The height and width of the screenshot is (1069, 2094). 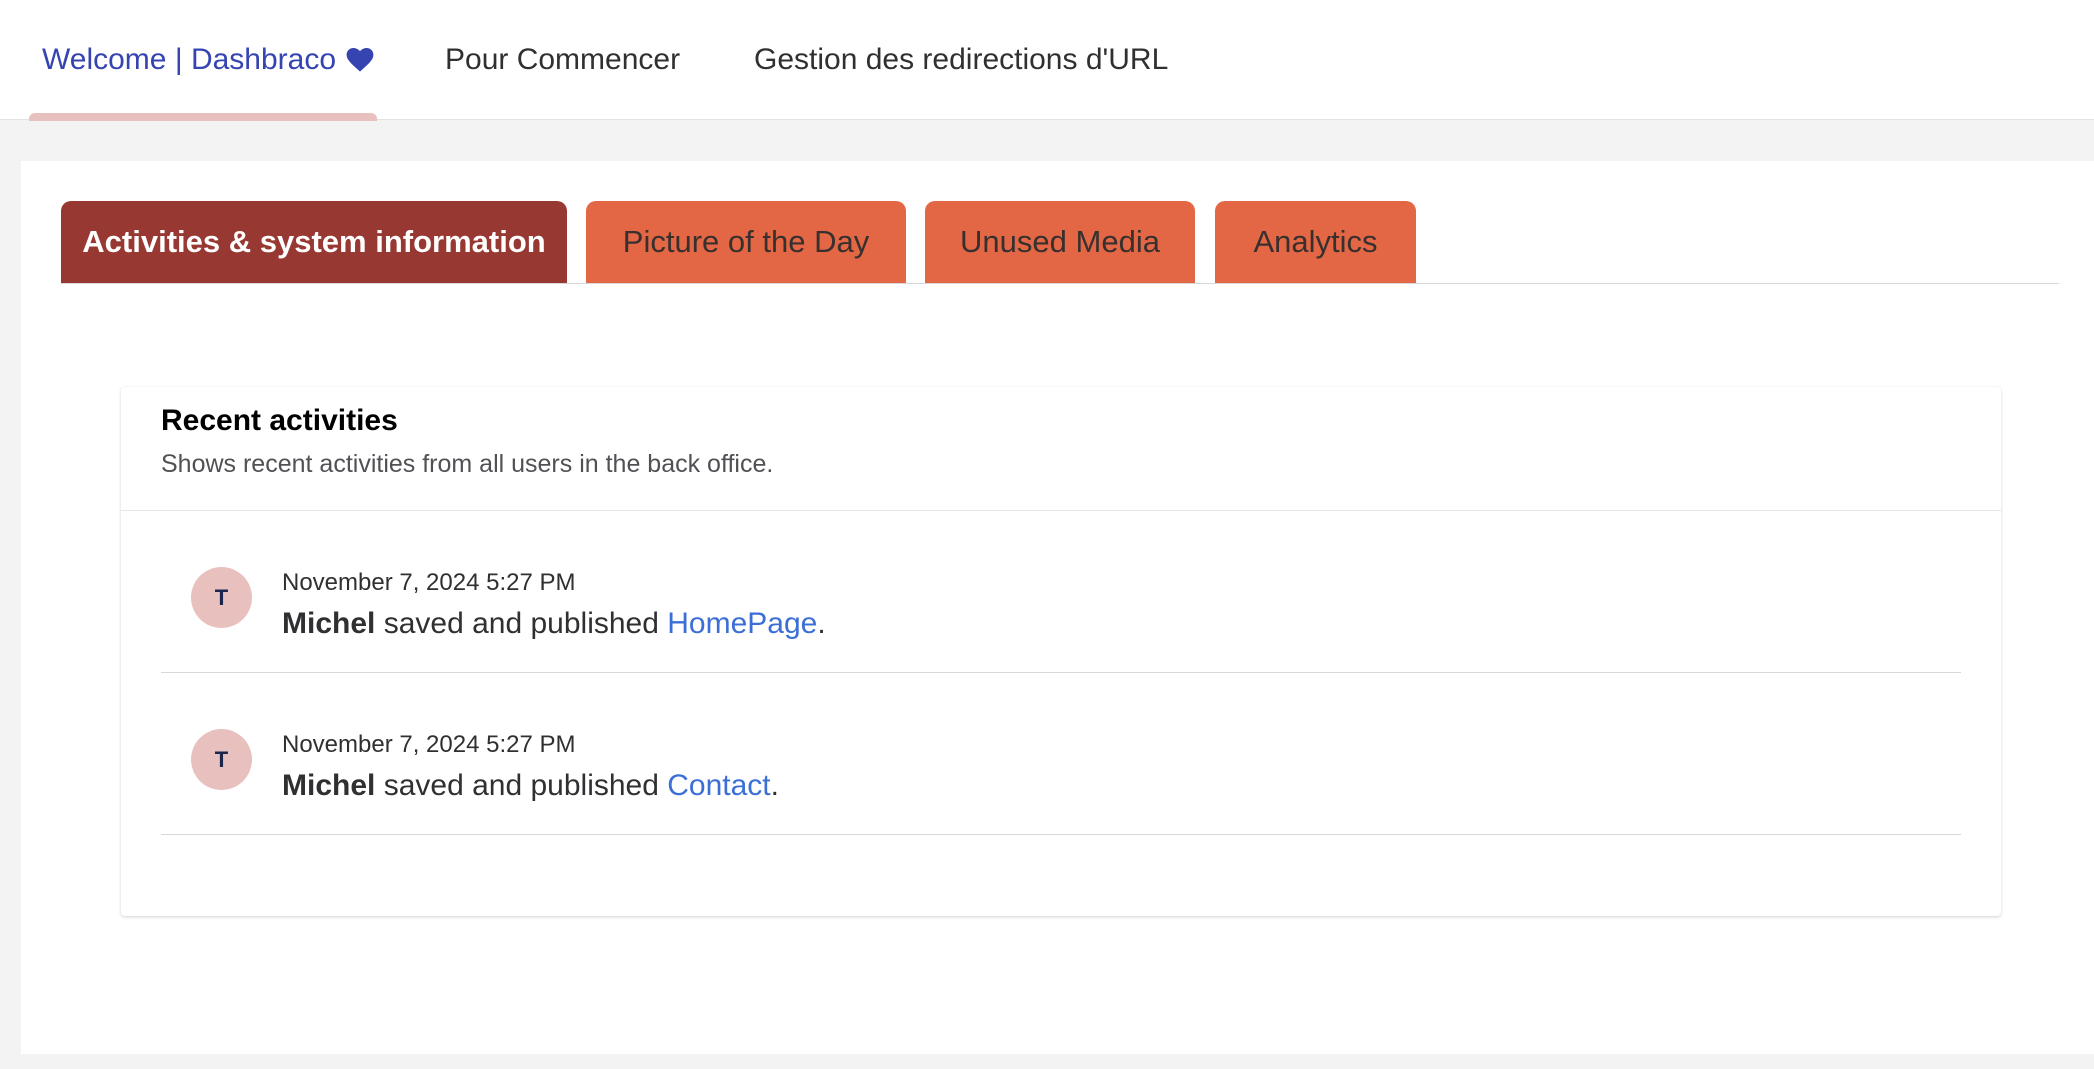 I want to click on top-tab-label: Welcome | Dashbraco, so click(x=189, y=59).